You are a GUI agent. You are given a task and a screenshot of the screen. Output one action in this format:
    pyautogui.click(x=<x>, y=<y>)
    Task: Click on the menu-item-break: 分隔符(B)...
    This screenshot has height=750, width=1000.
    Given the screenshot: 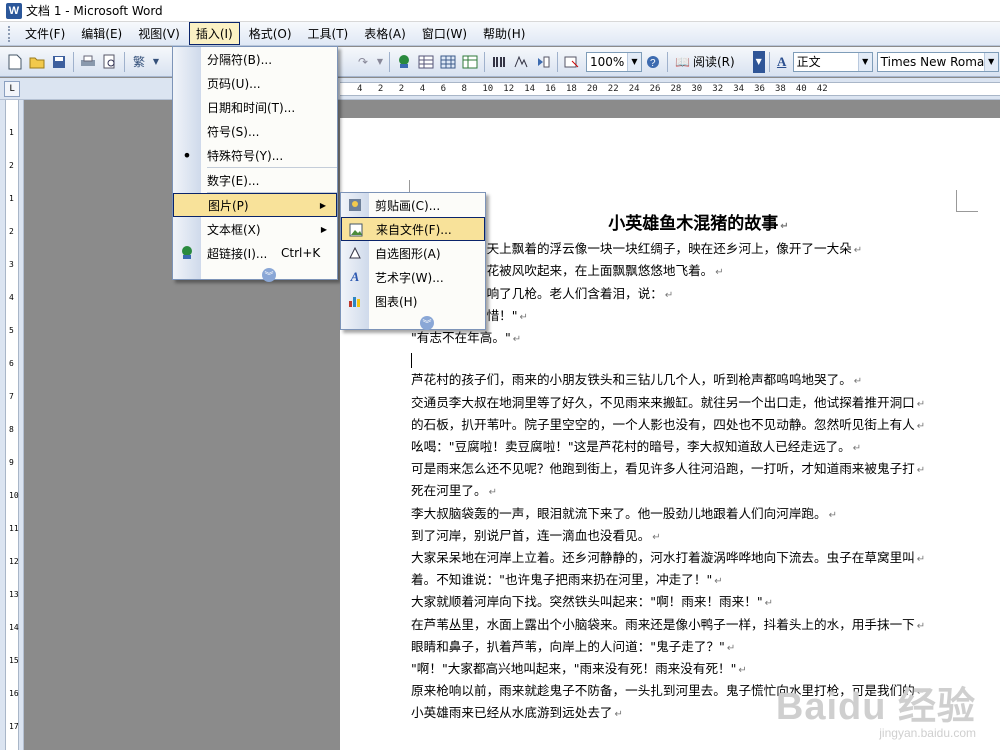 What is the action you would take?
    pyautogui.click(x=255, y=59)
    